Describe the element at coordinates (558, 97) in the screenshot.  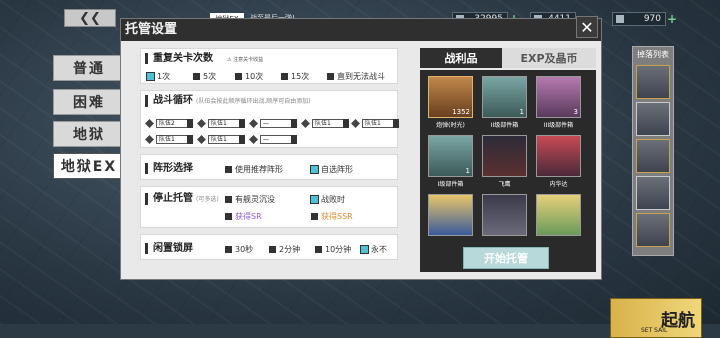
I see `loot-item-box-iii: 3` at that location.